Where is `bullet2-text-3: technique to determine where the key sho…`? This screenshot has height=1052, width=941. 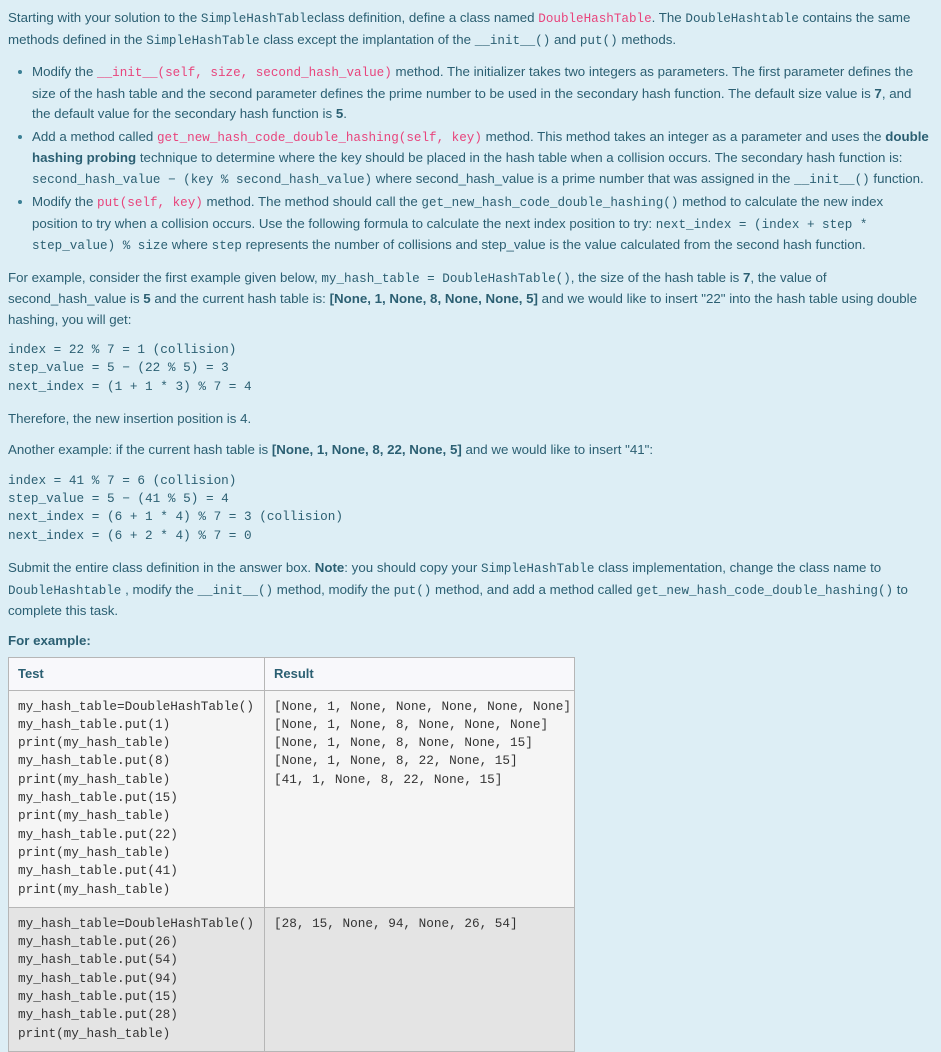 bullet2-text-3: technique to determine where the key sho… is located at coordinates (519, 157).